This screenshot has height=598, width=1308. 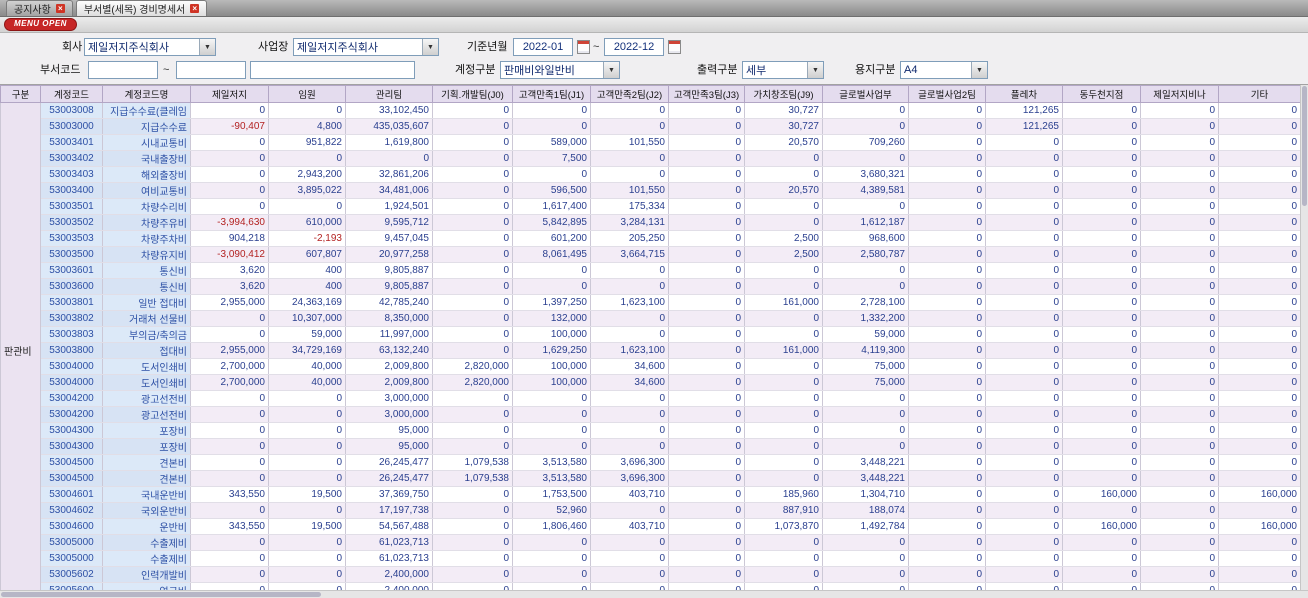 I want to click on value-cell: 2,500, so click(x=783, y=254).